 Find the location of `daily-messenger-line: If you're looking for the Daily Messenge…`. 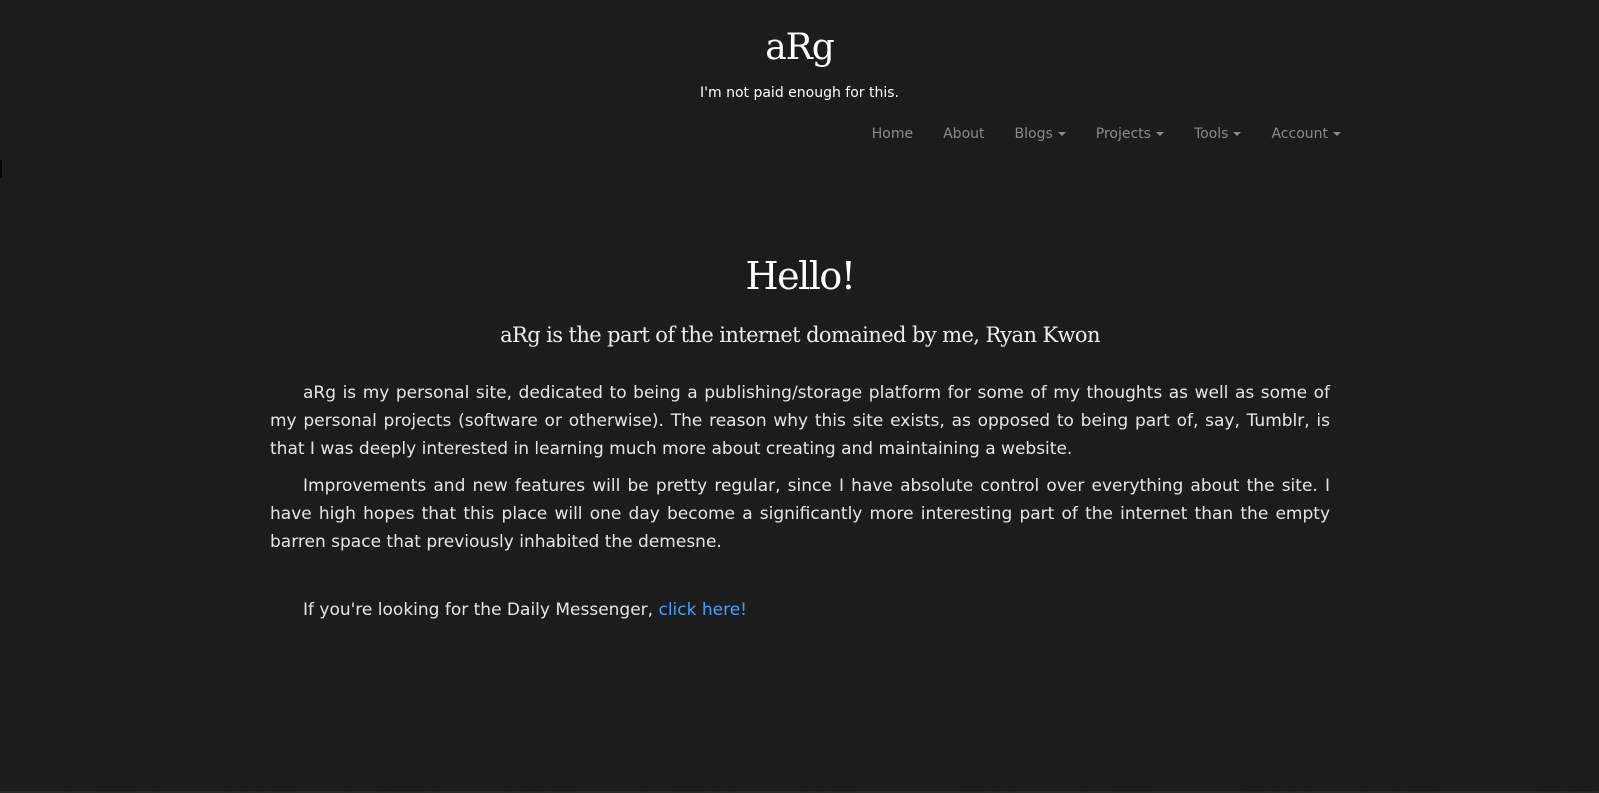

daily-messenger-line: If you're looking for the Daily Messenge… is located at coordinates (800, 610).